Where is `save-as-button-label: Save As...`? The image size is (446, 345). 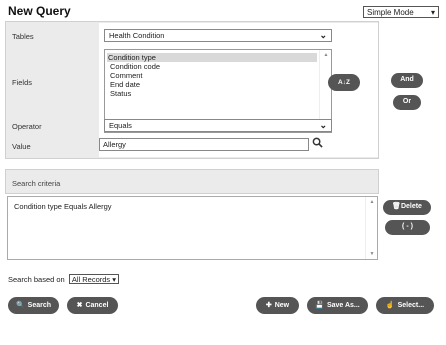
save-as-button-label: Save As... is located at coordinates (343, 305).